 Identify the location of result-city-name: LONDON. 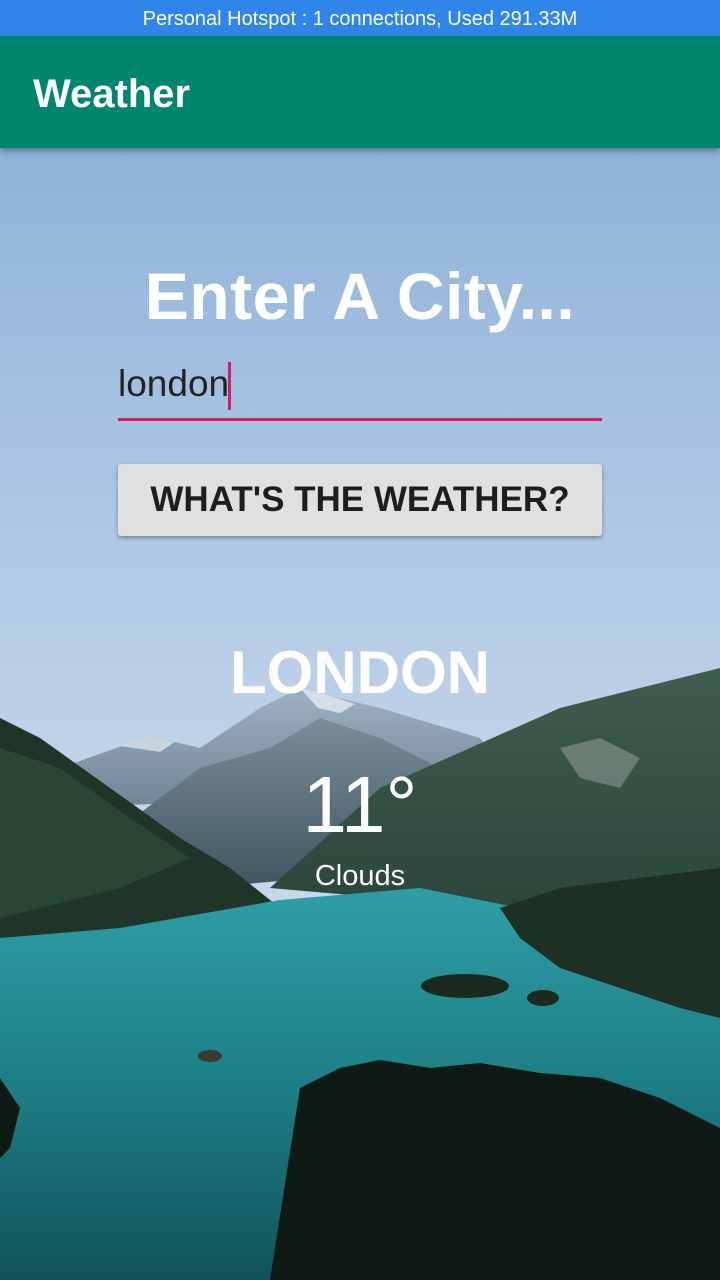
(360, 672).